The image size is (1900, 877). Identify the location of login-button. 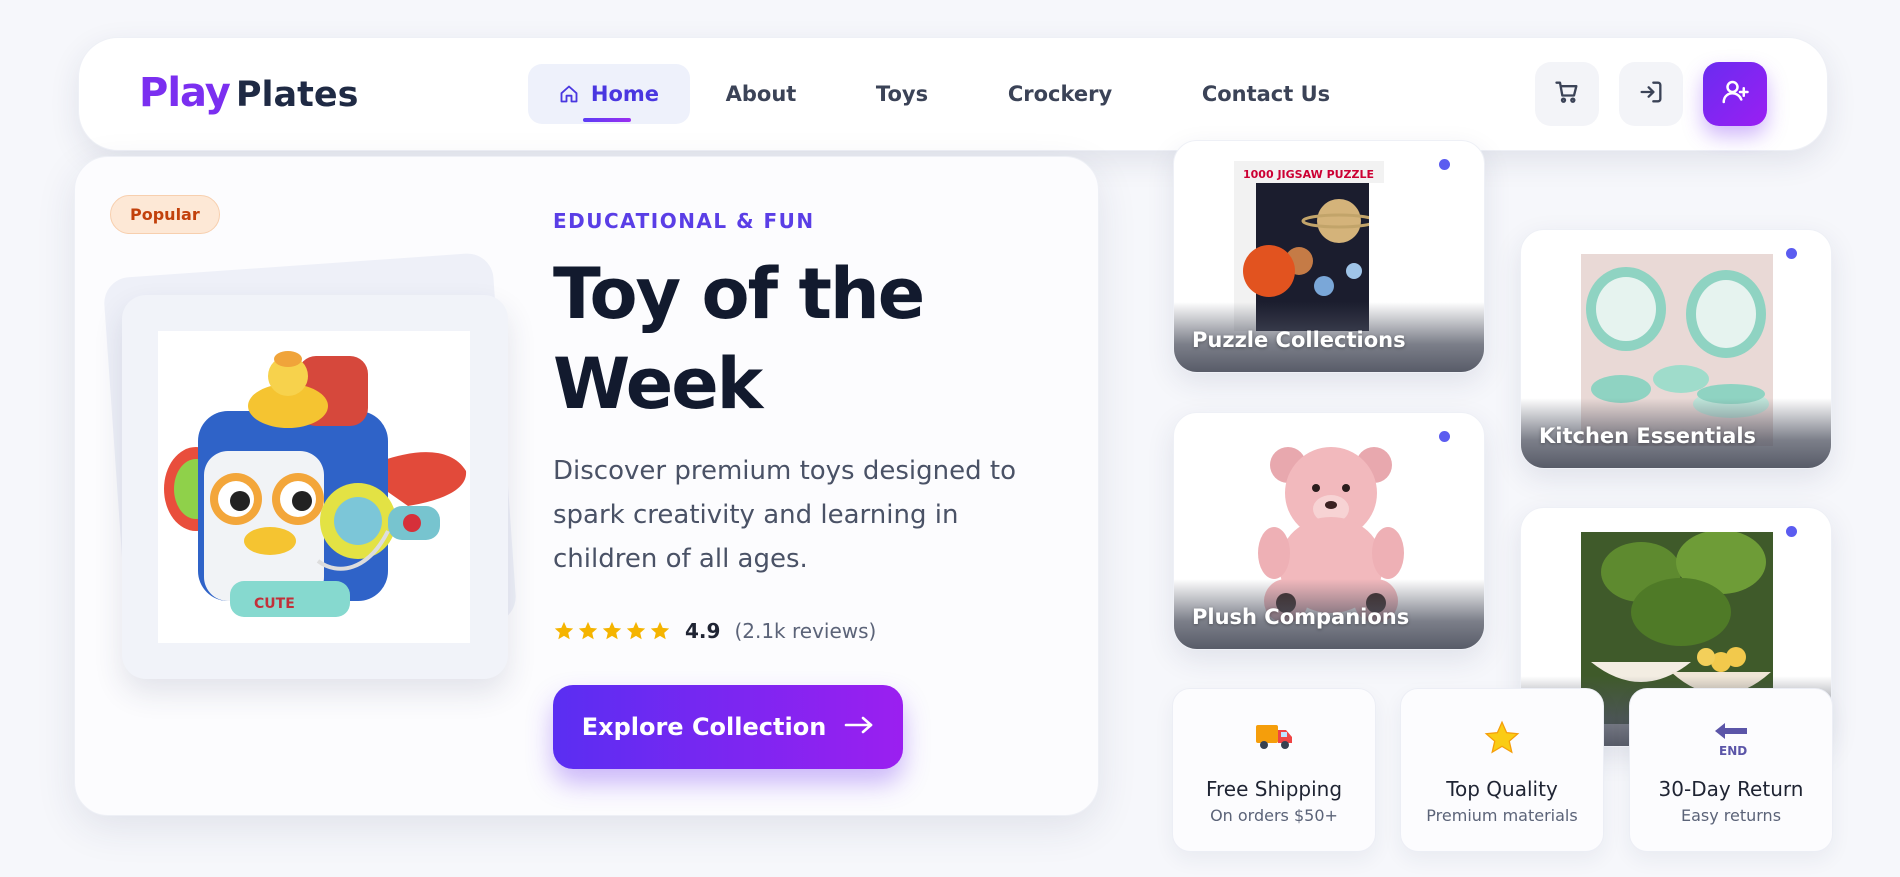
(1651, 94).